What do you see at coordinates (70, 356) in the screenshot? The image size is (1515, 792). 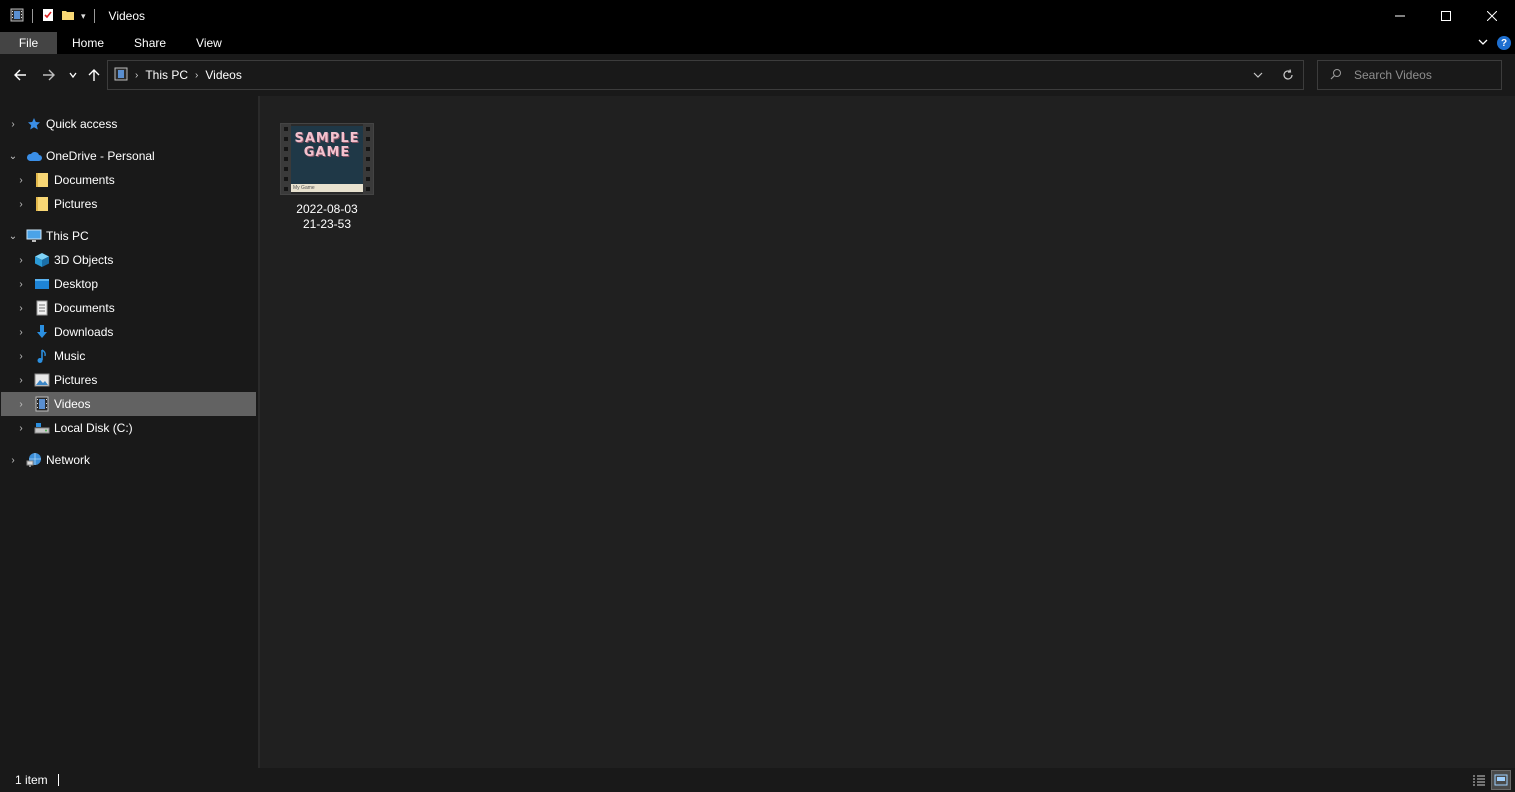 I see `sidebar-item-label: Music` at bounding box center [70, 356].